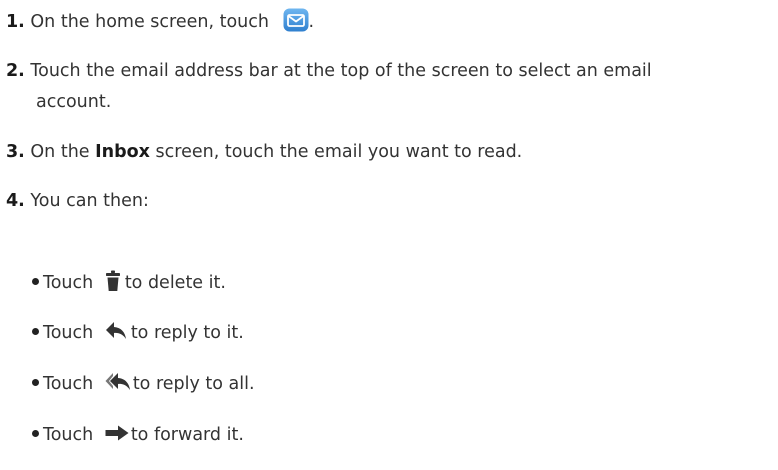 The width and height of the screenshot is (778, 470). Describe the element at coordinates (15, 152) in the screenshot. I see `step-number: 3.` at that location.